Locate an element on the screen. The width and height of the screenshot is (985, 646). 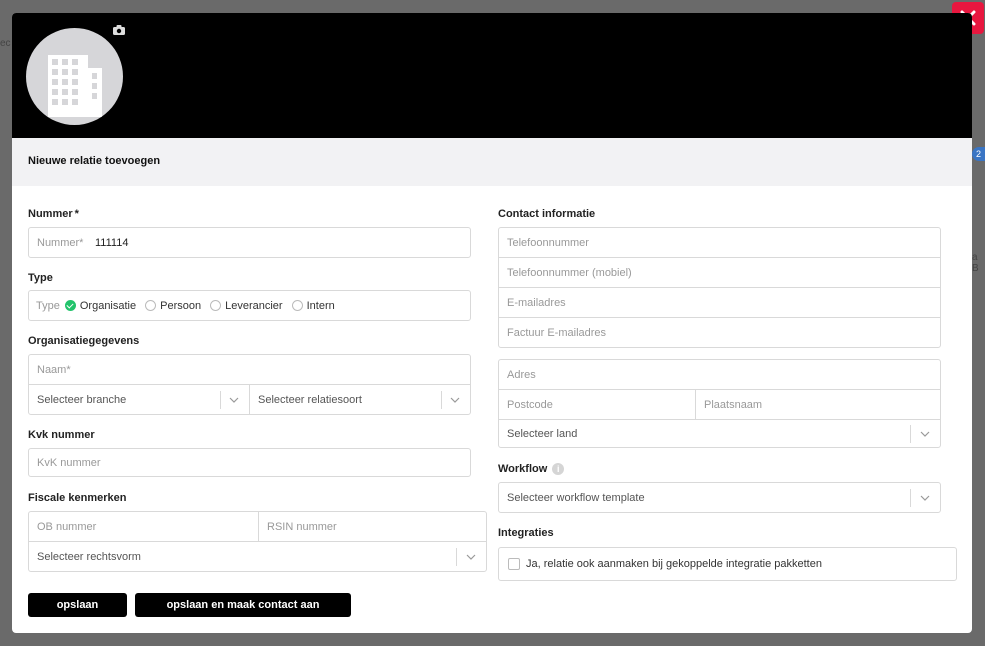
rsin-nummer-input: RSIN nummer is located at coordinates (372, 526).